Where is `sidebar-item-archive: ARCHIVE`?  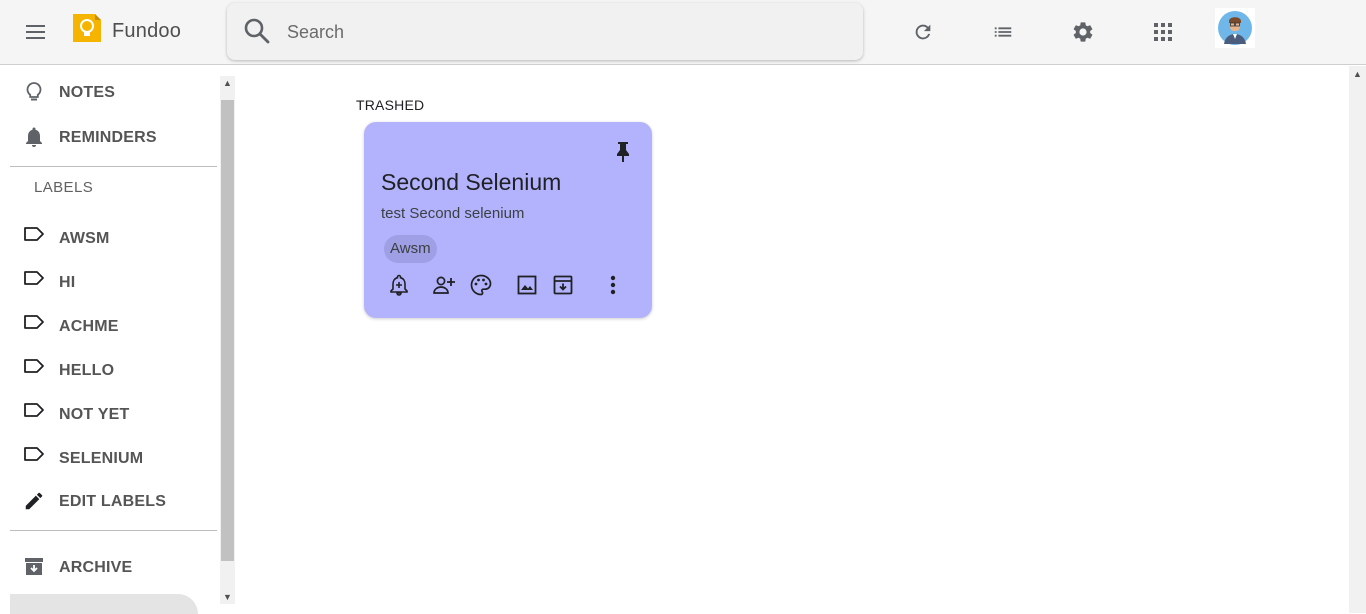 sidebar-item-archive: ARCHIVE is located at coordinates (108, 567).